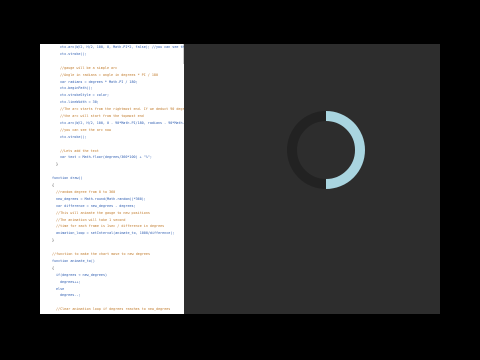  Describe the element at coordinates (67, 178) in the screenshot. I see `code-line: function draw()` at that location.